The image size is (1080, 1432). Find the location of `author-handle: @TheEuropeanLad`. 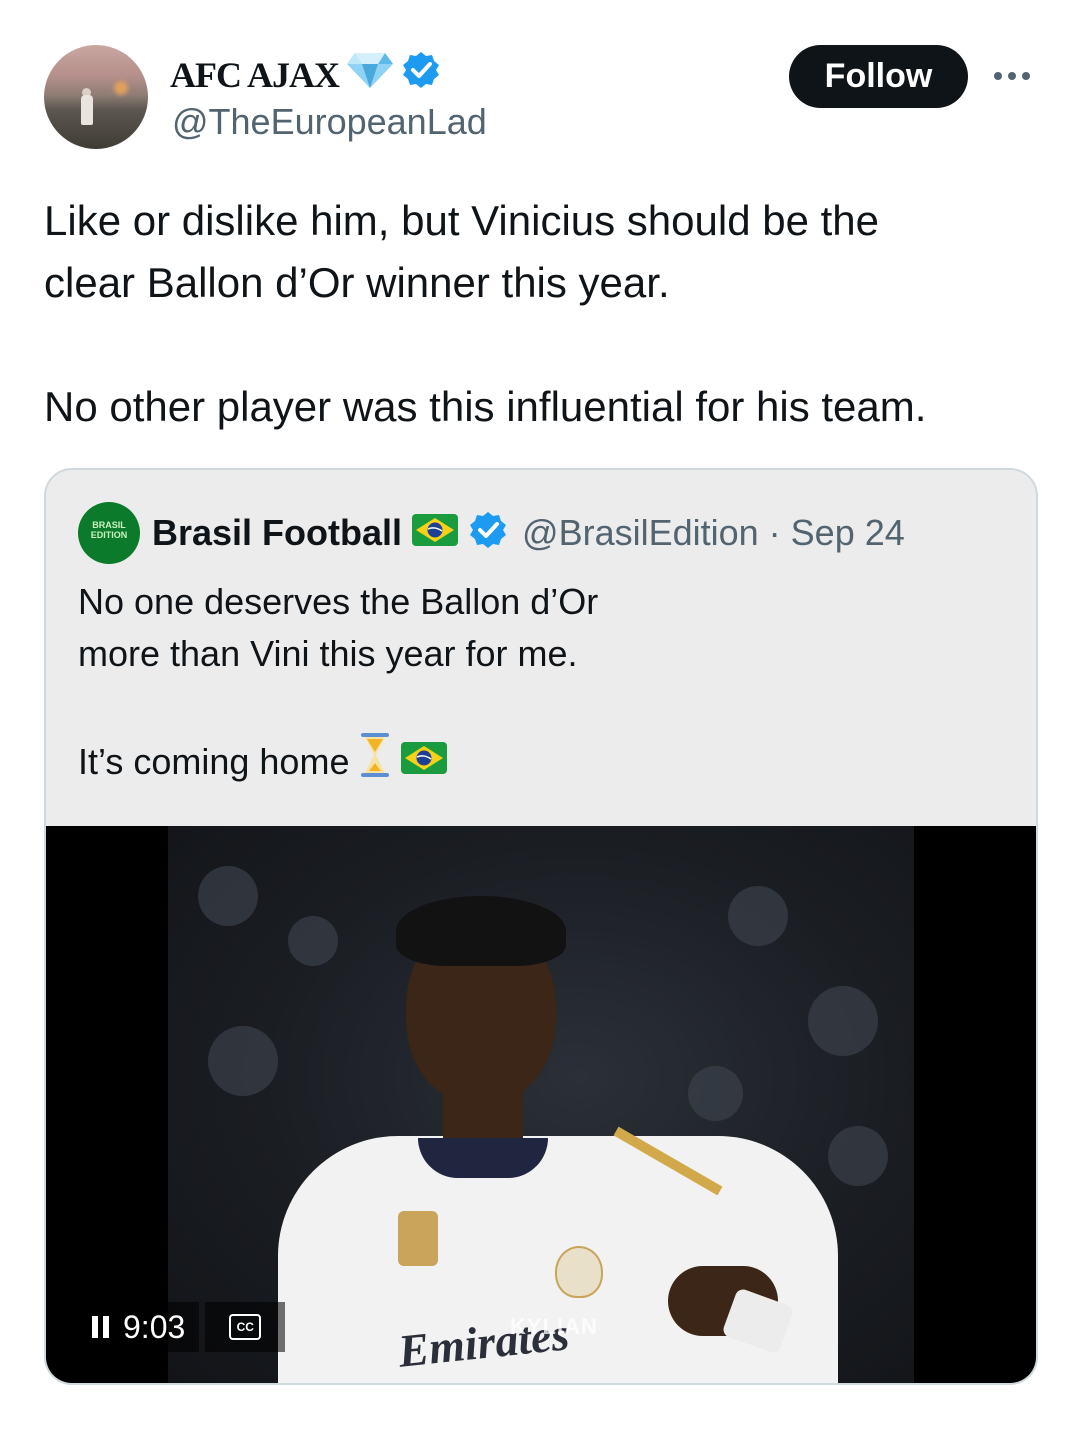

author-handle: @TheEuropeanLad is located at coordinates (329, 122).